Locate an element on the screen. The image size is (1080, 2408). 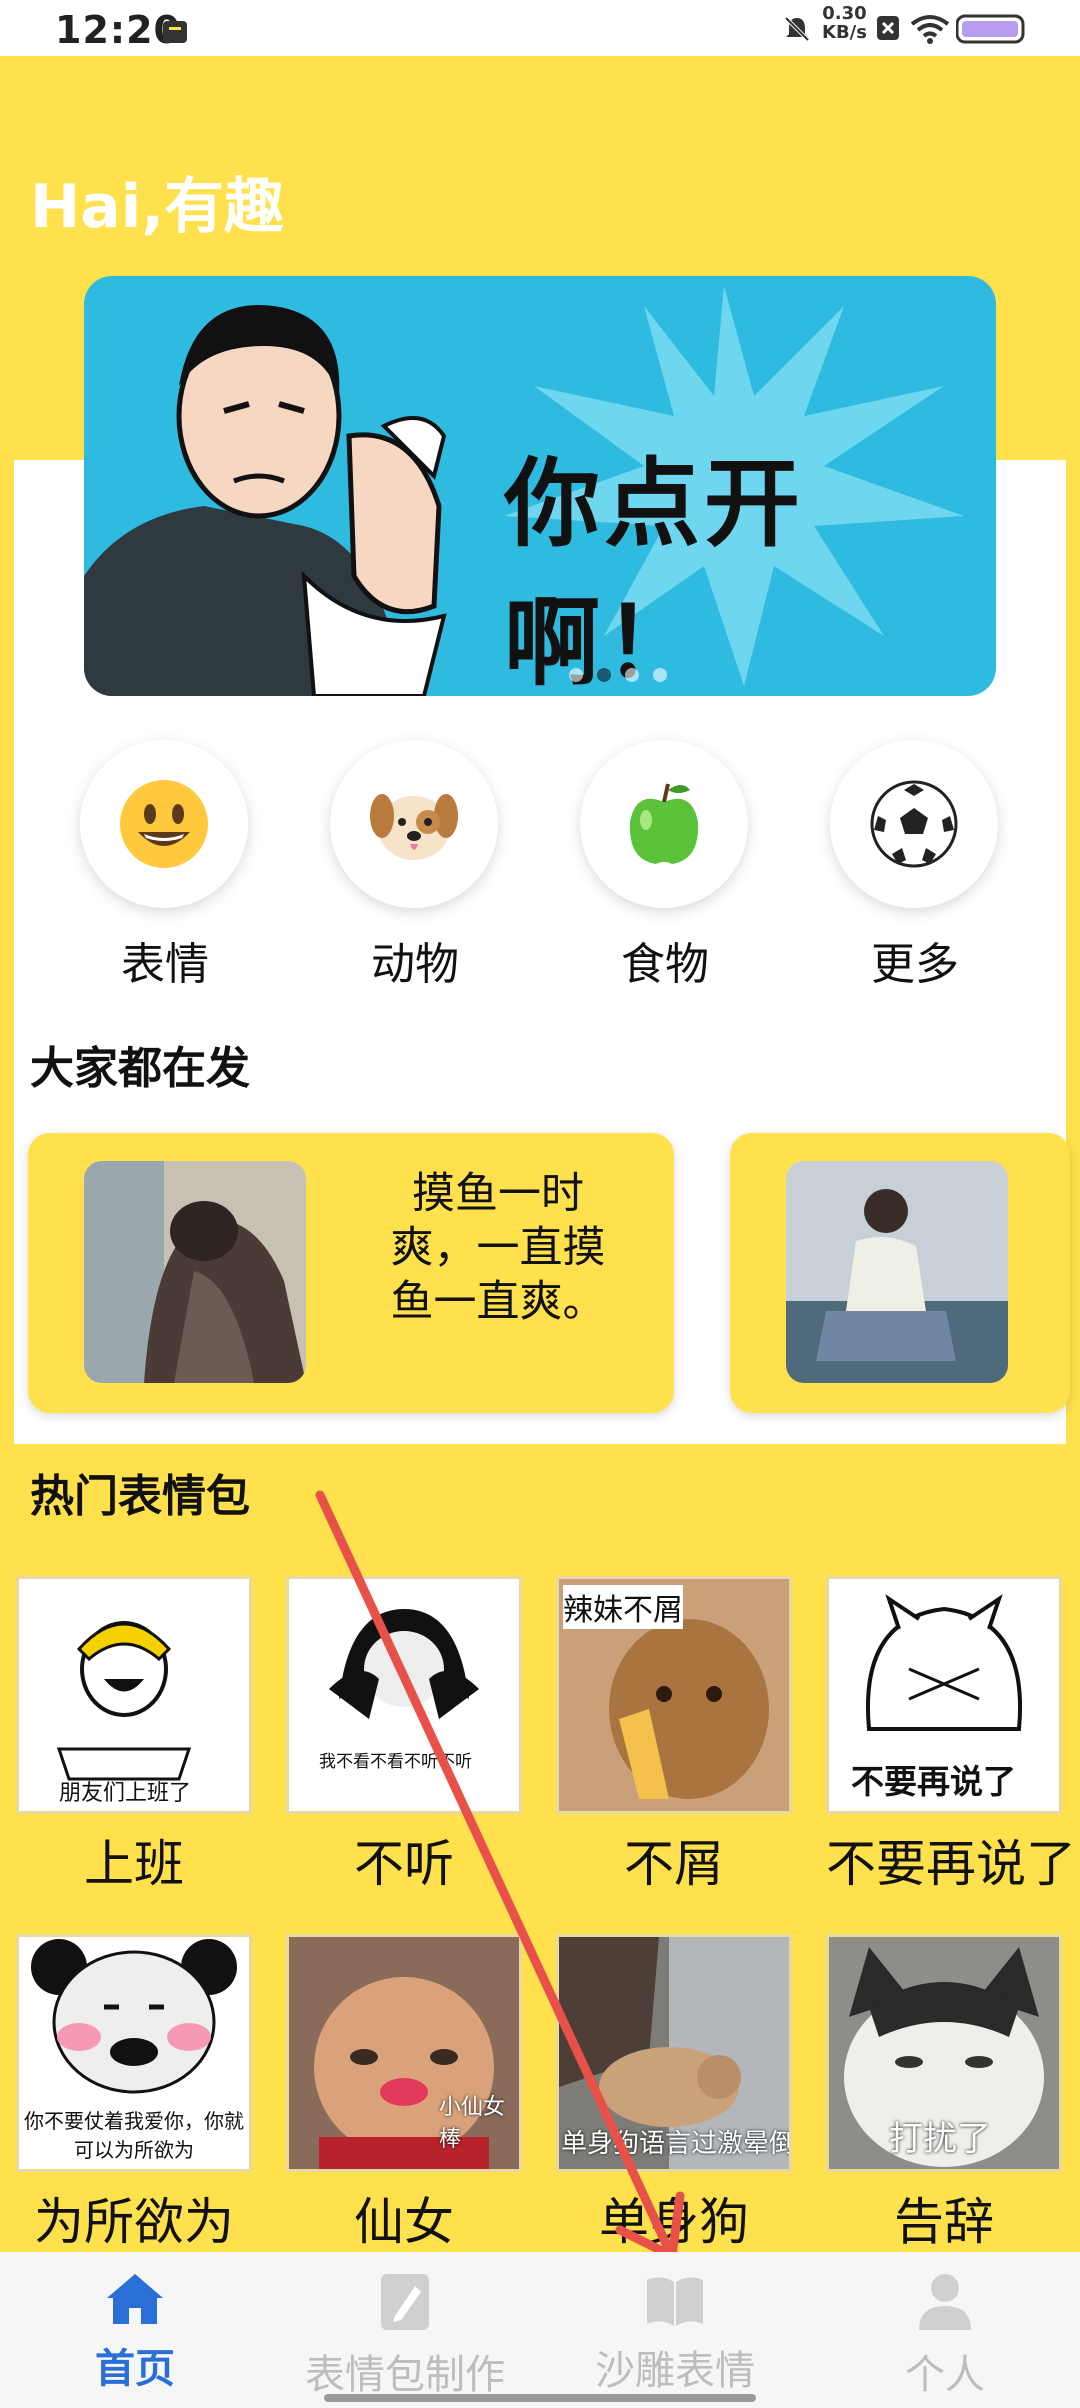
sticker-item: 单身狗语言过激晕倒 单身狗 is located at coordinates (674, 2094).